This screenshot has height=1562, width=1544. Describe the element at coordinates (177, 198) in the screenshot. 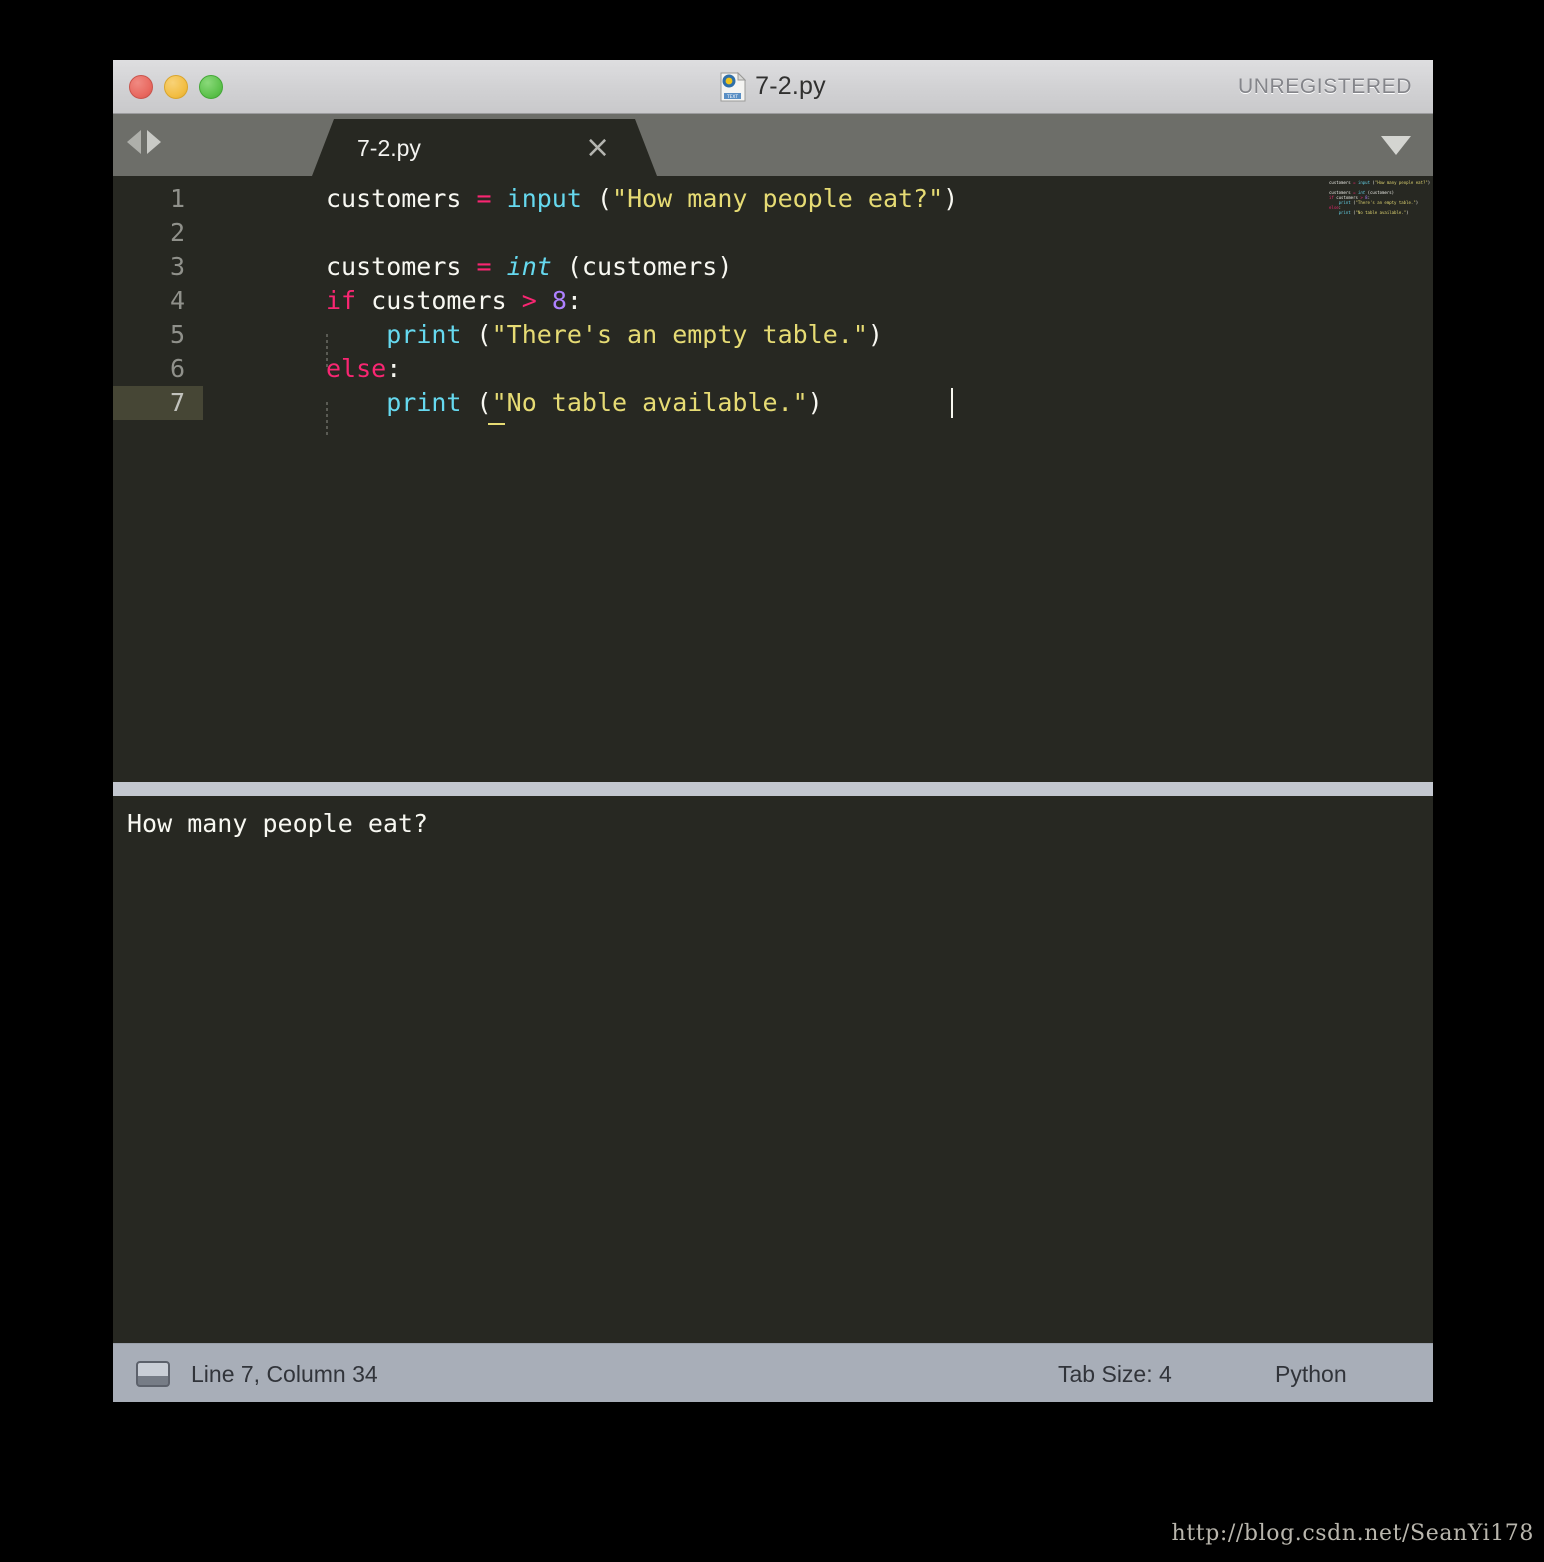

I see `line-number: 1` at that location.